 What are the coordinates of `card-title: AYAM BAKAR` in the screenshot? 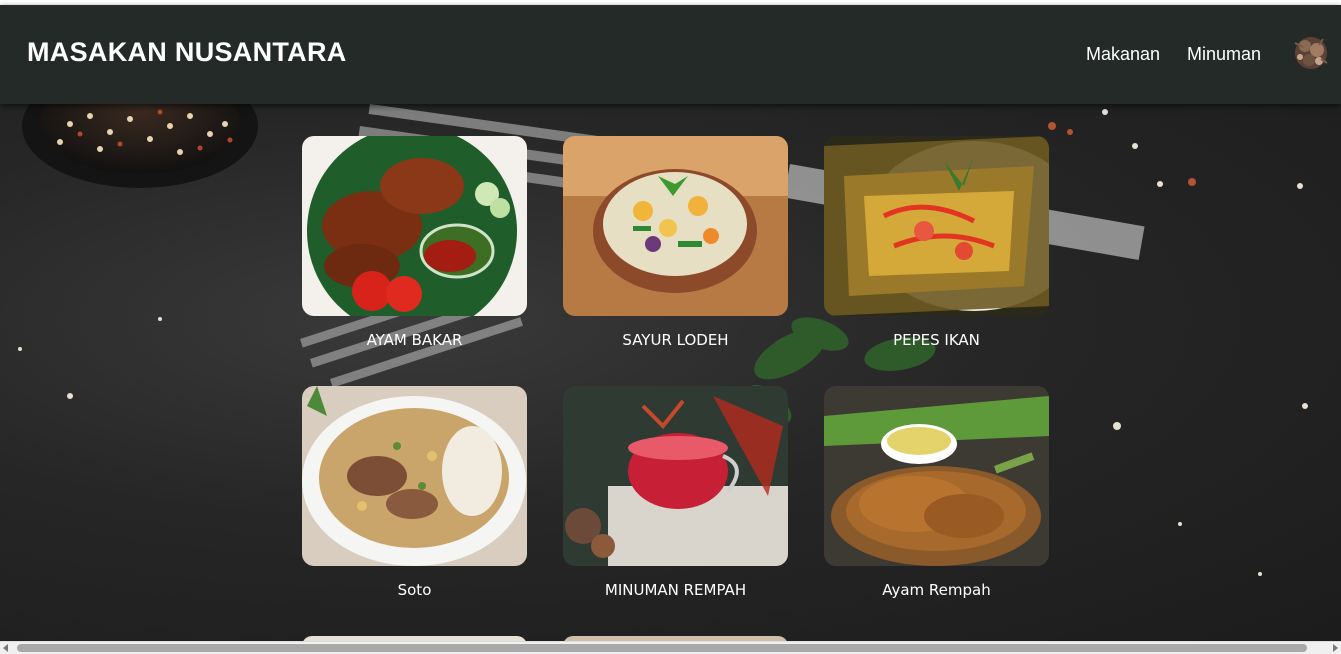 It's located at (414, 340).